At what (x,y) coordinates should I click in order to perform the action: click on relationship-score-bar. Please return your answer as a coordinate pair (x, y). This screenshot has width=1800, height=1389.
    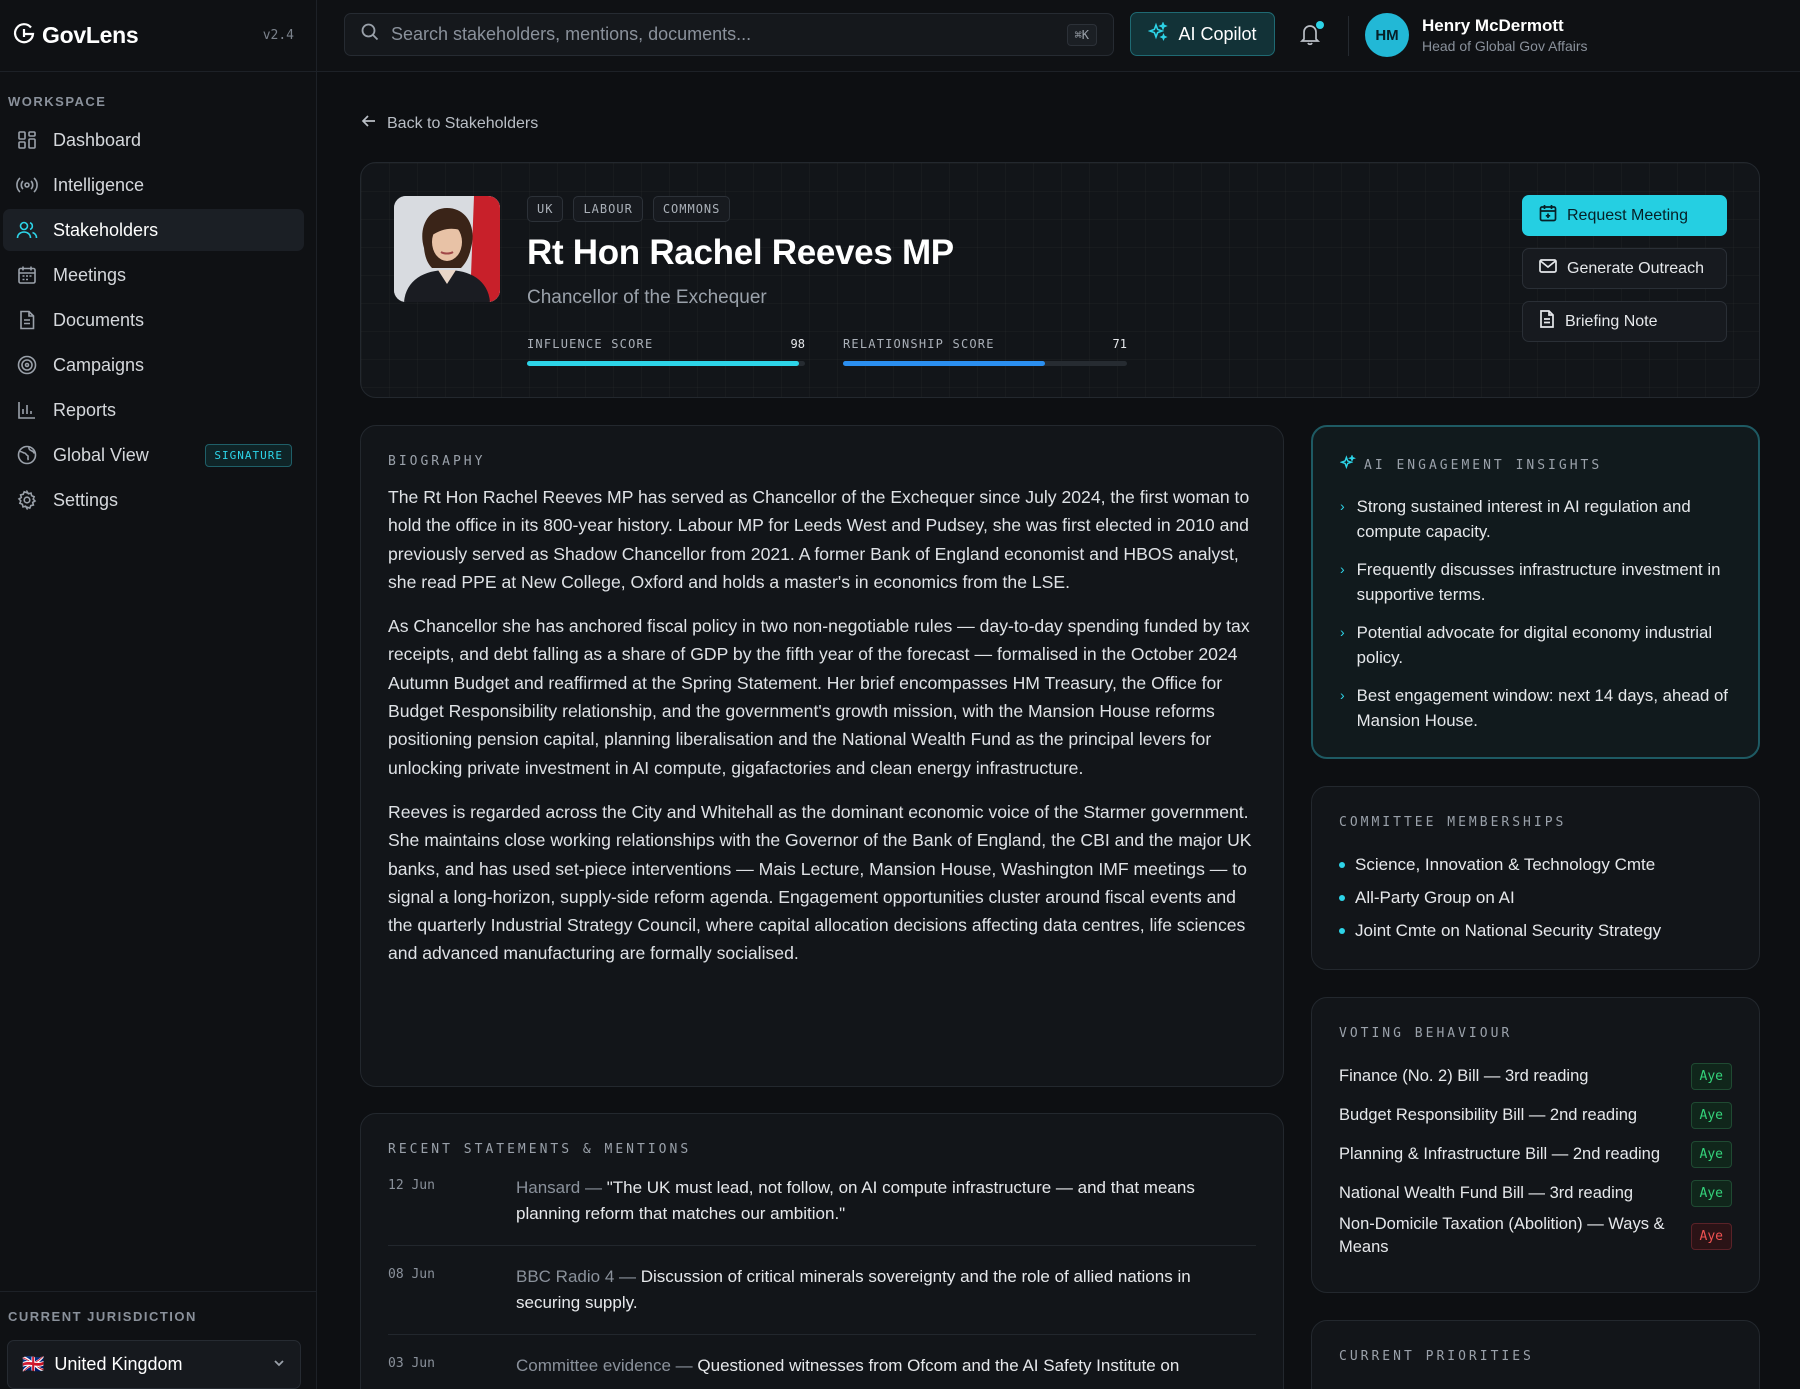
    Looking at the image, I should click on (985, 363).